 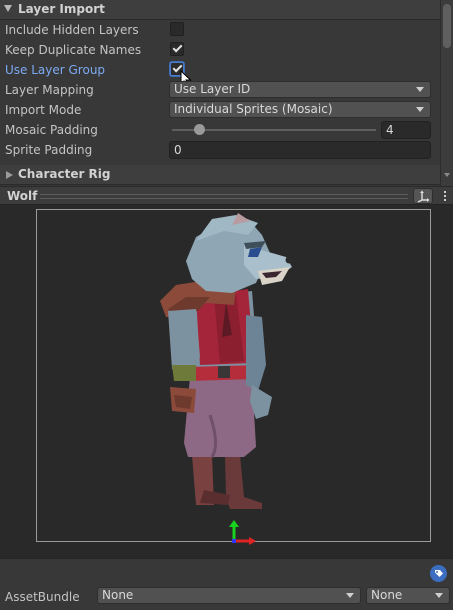 What do you see at coordinates (43, 110) in the screenshot?
I see `import-mode-label: Import Mode` at bounding box center [43, 110].